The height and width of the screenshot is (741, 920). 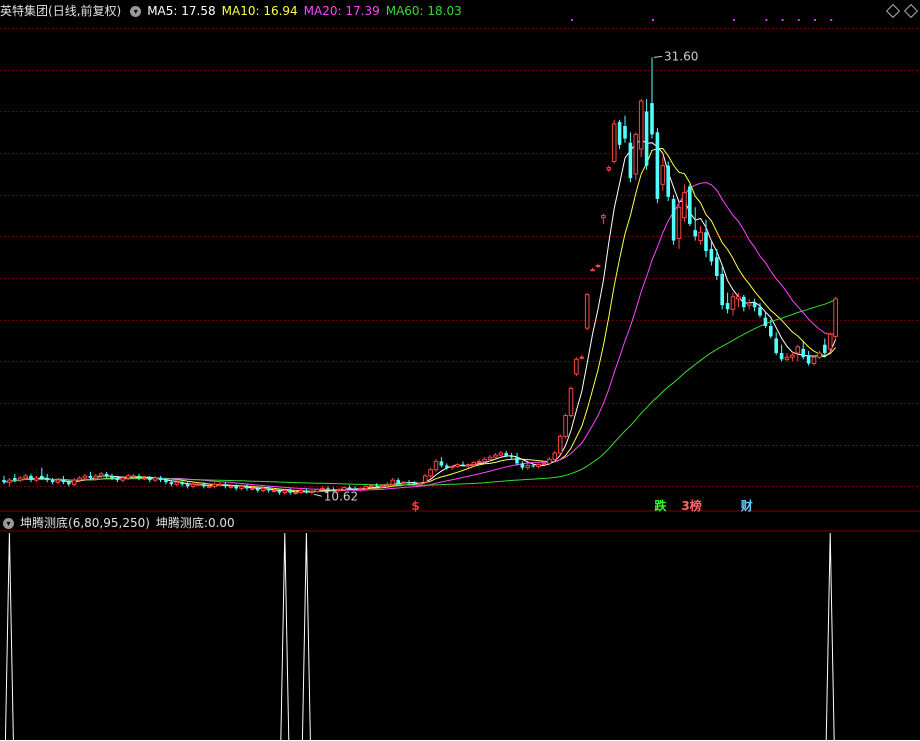 What do you see at coordinates (660, 505) in the screenshot?
I see `event-marker: 跌` at bounding box center [660, 505].